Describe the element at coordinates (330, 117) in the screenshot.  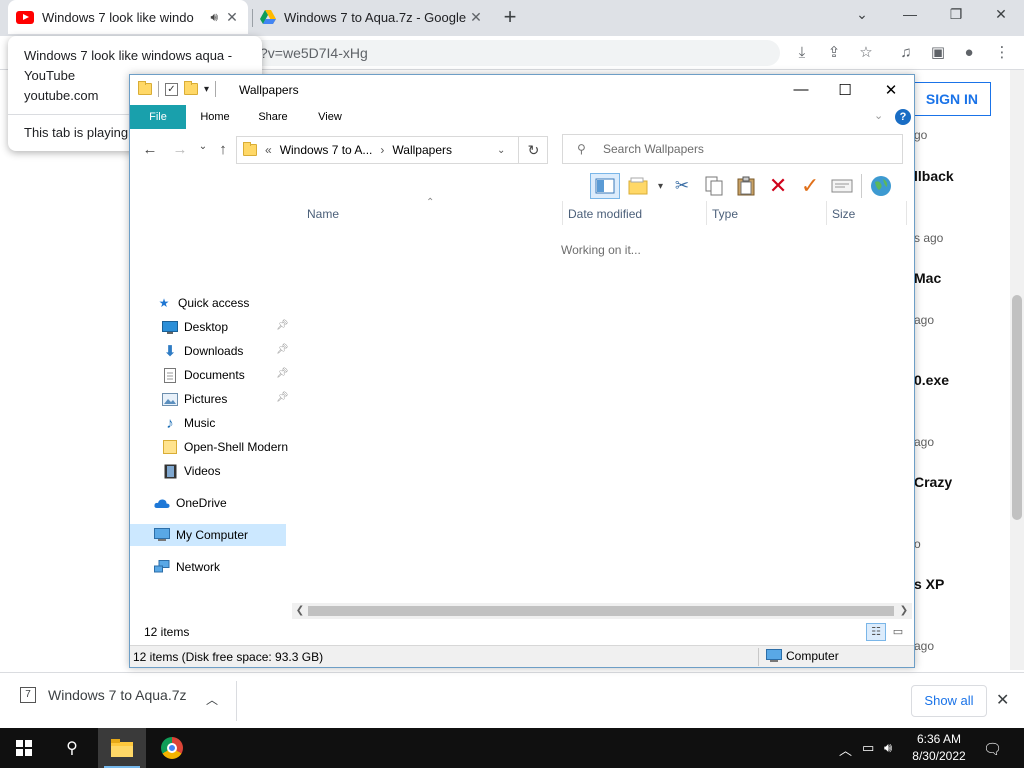
I see `tab-view: View` at that location.